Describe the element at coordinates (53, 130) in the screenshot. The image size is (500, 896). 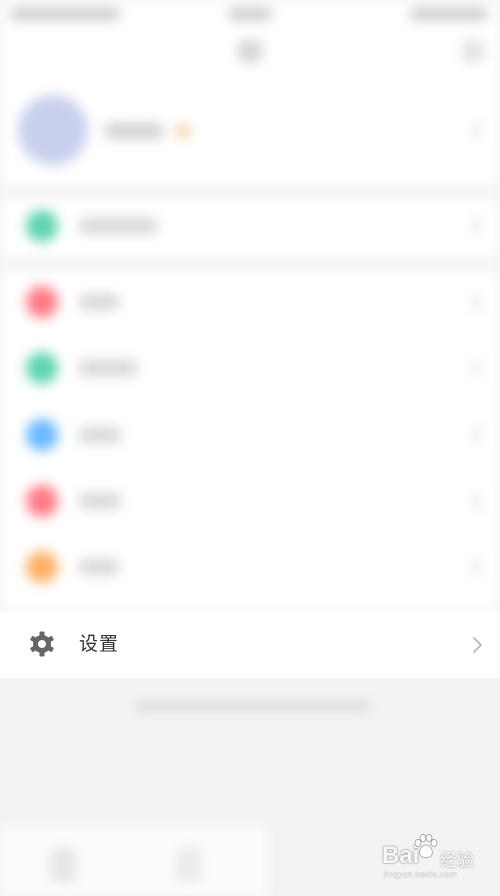
I see `avatar` at that location.